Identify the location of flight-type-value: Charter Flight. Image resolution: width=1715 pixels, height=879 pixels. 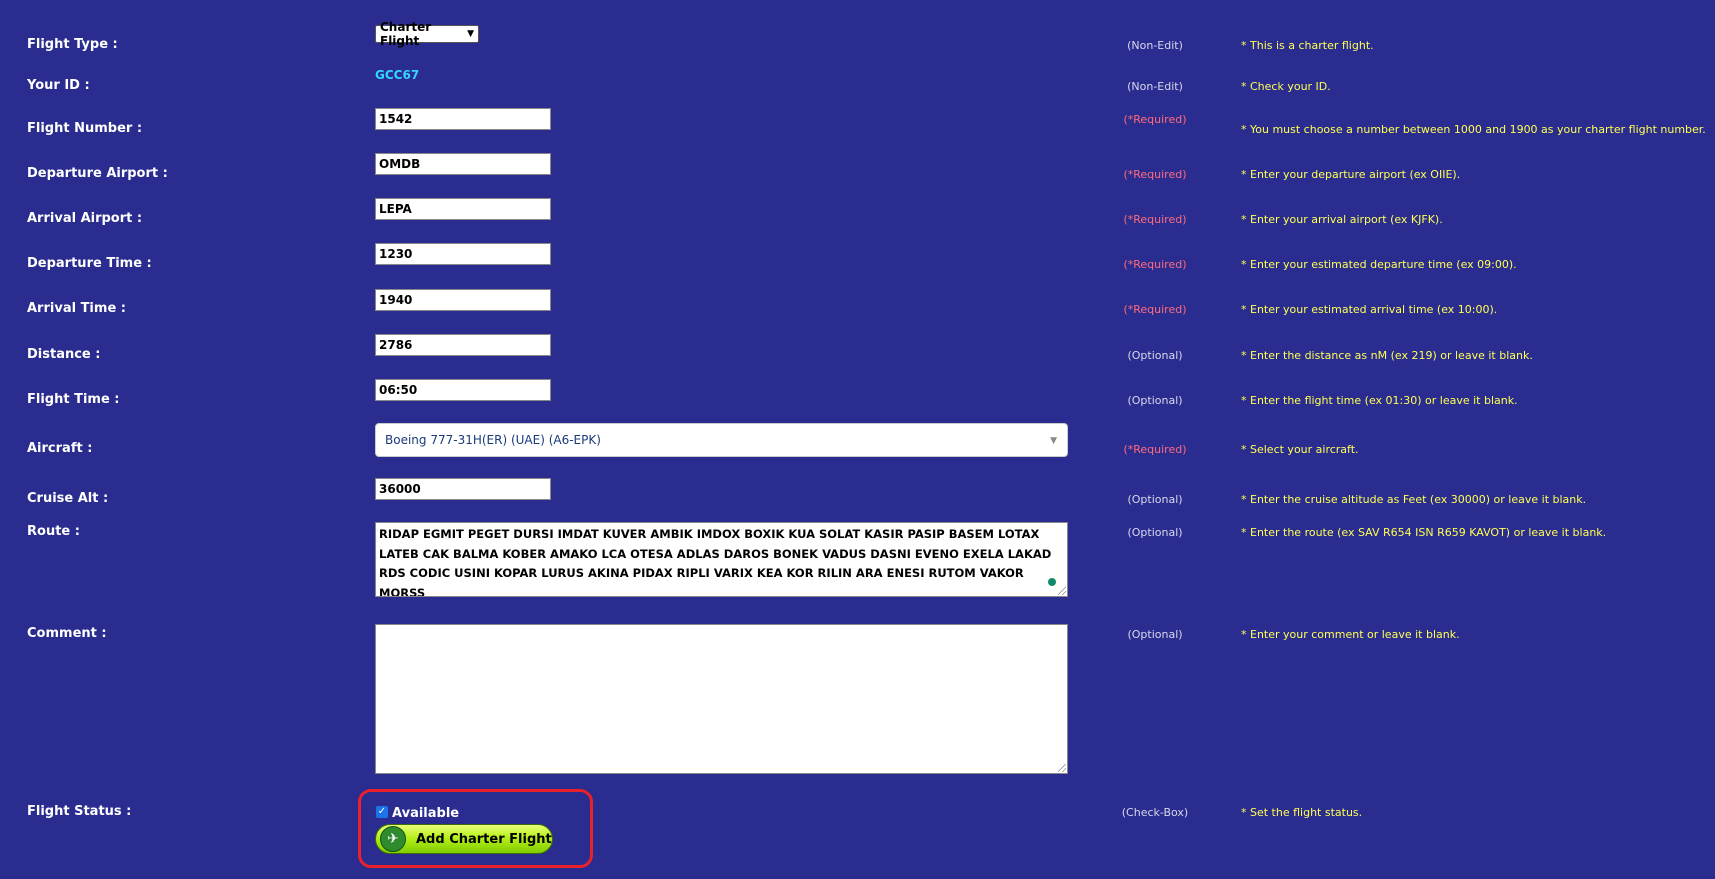
(406, 34).